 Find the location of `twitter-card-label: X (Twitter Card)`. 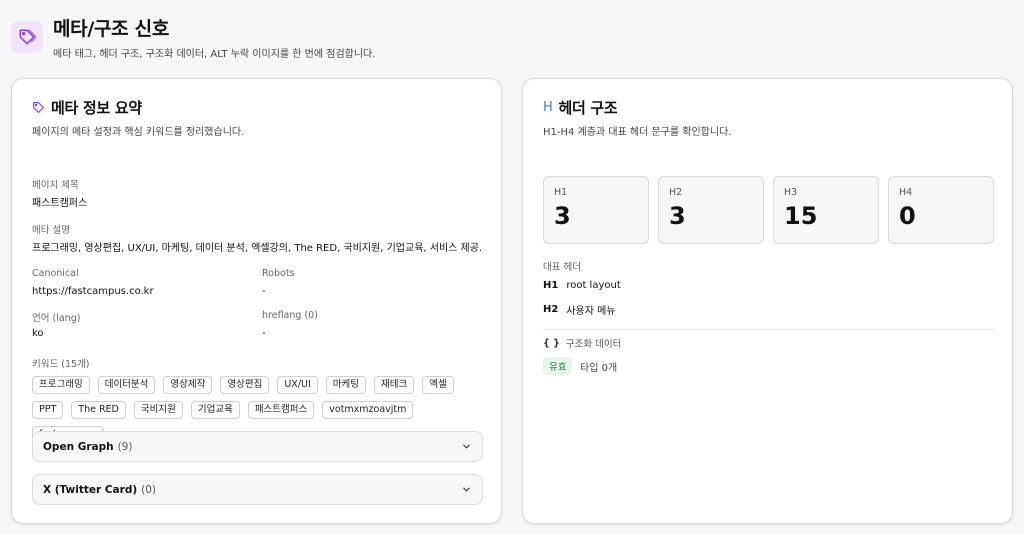

twitter-card-label: X (Twitter Card) is located at coordinates (90, 489).